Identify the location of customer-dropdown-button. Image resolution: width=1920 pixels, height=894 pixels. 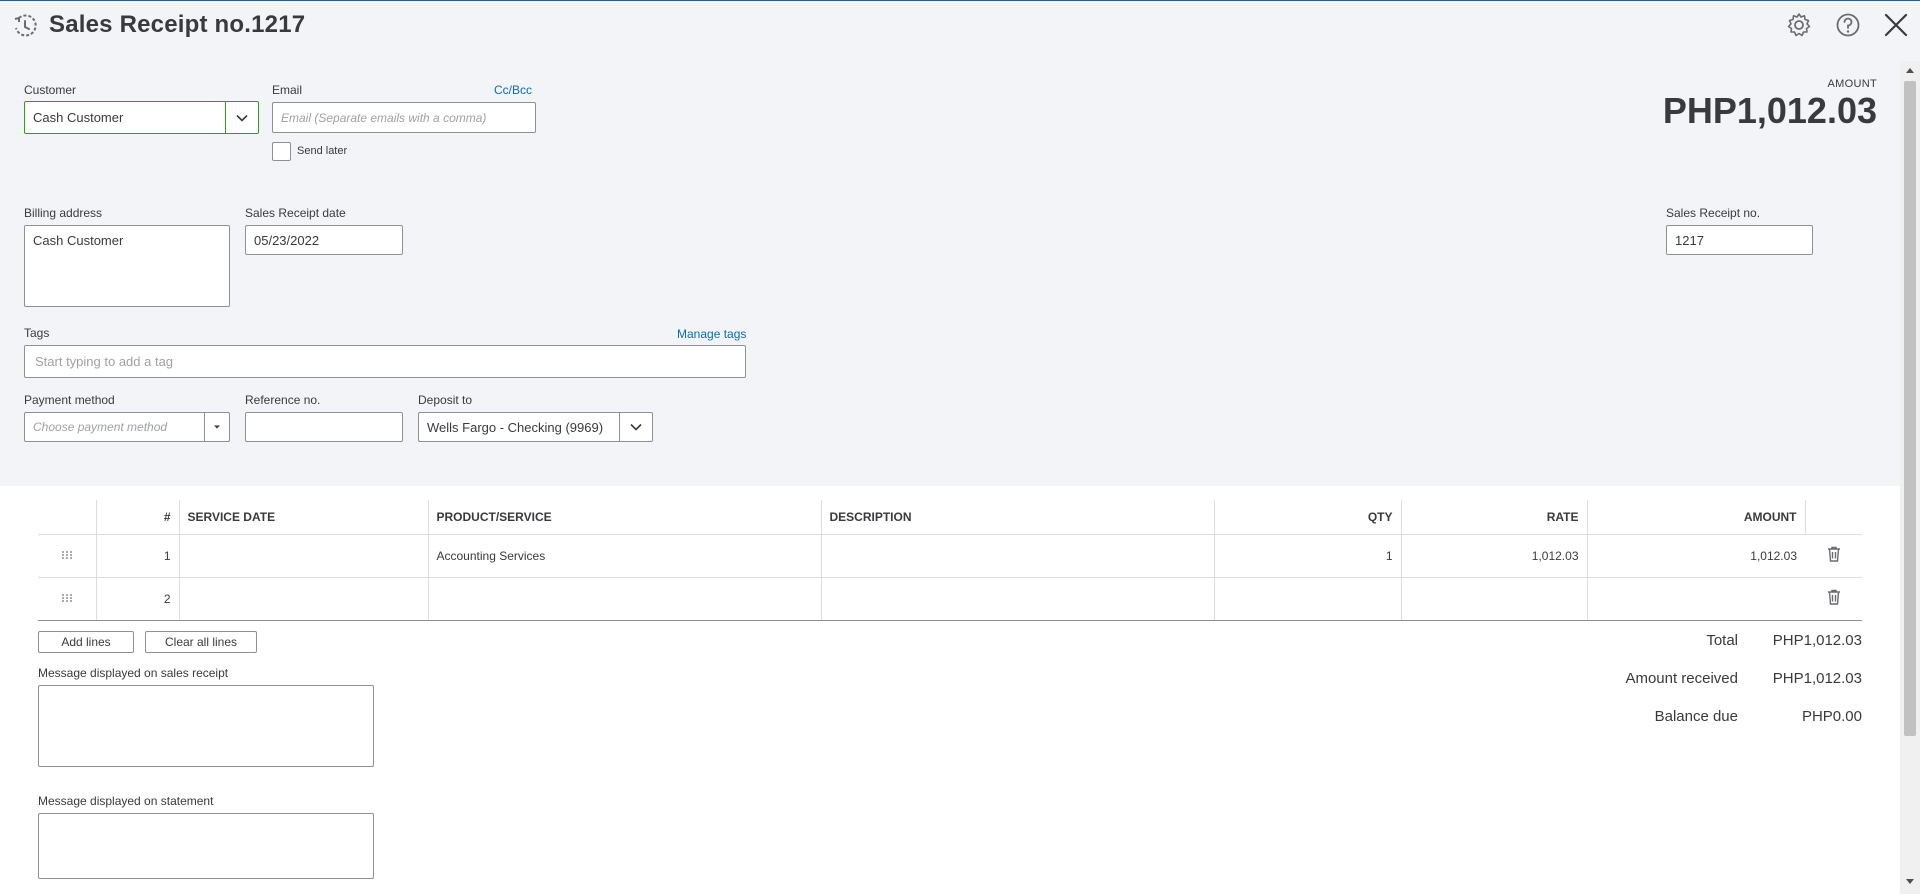
(241, 117).